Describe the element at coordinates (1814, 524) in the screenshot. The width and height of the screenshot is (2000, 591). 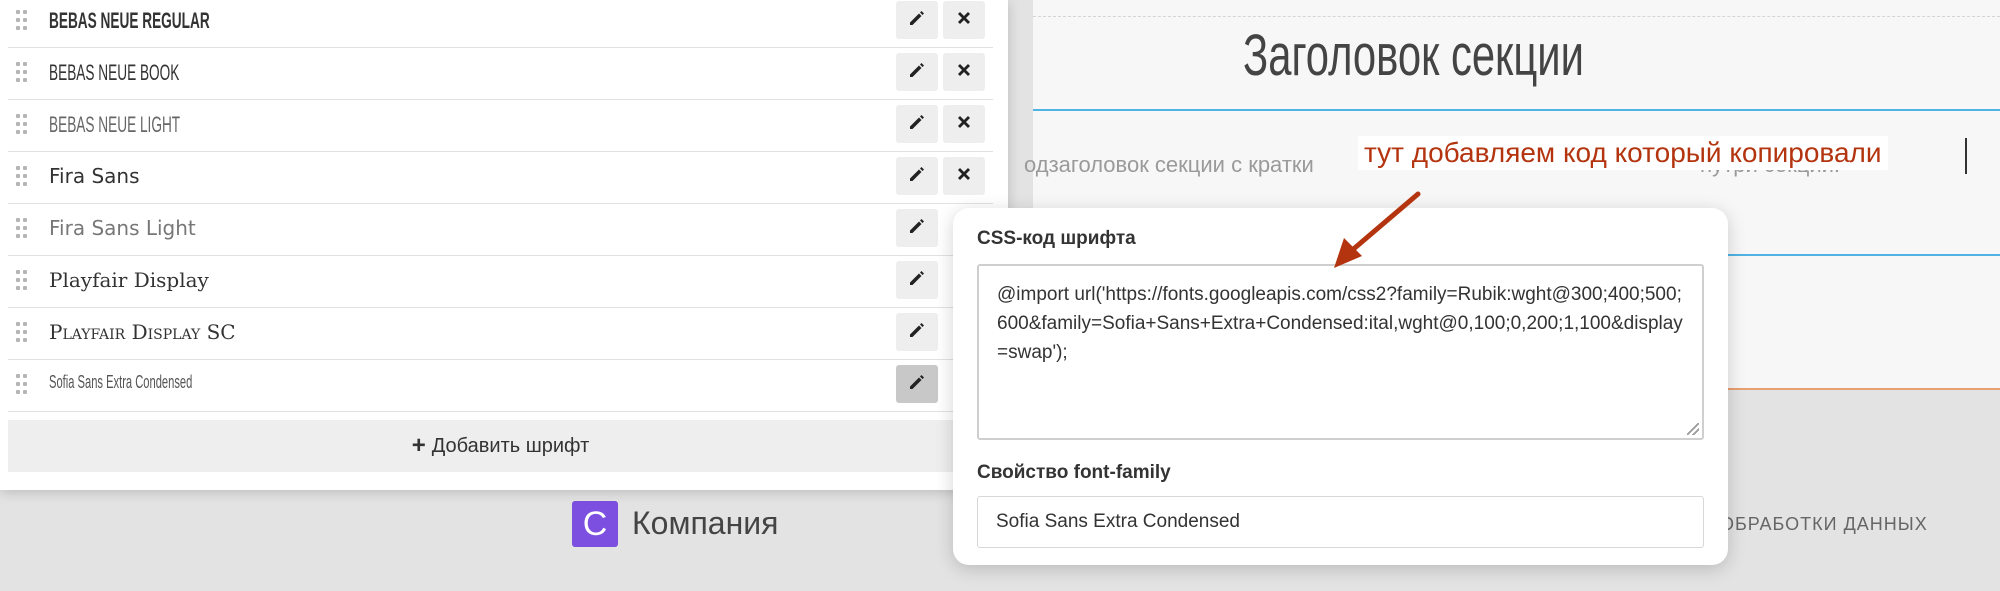
I see `footer-policy-link: И ОБРАБОТКИ ДАННЫХ` at that location.